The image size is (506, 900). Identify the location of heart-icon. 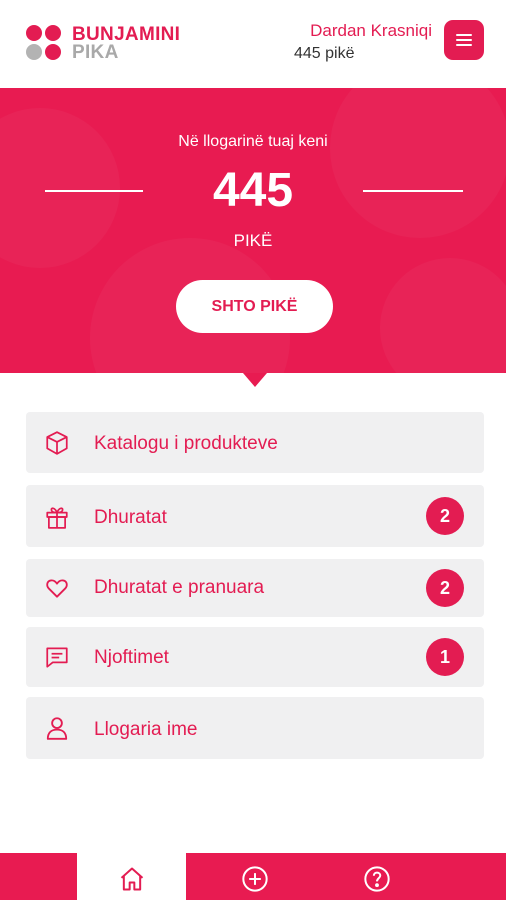
(57, 588).